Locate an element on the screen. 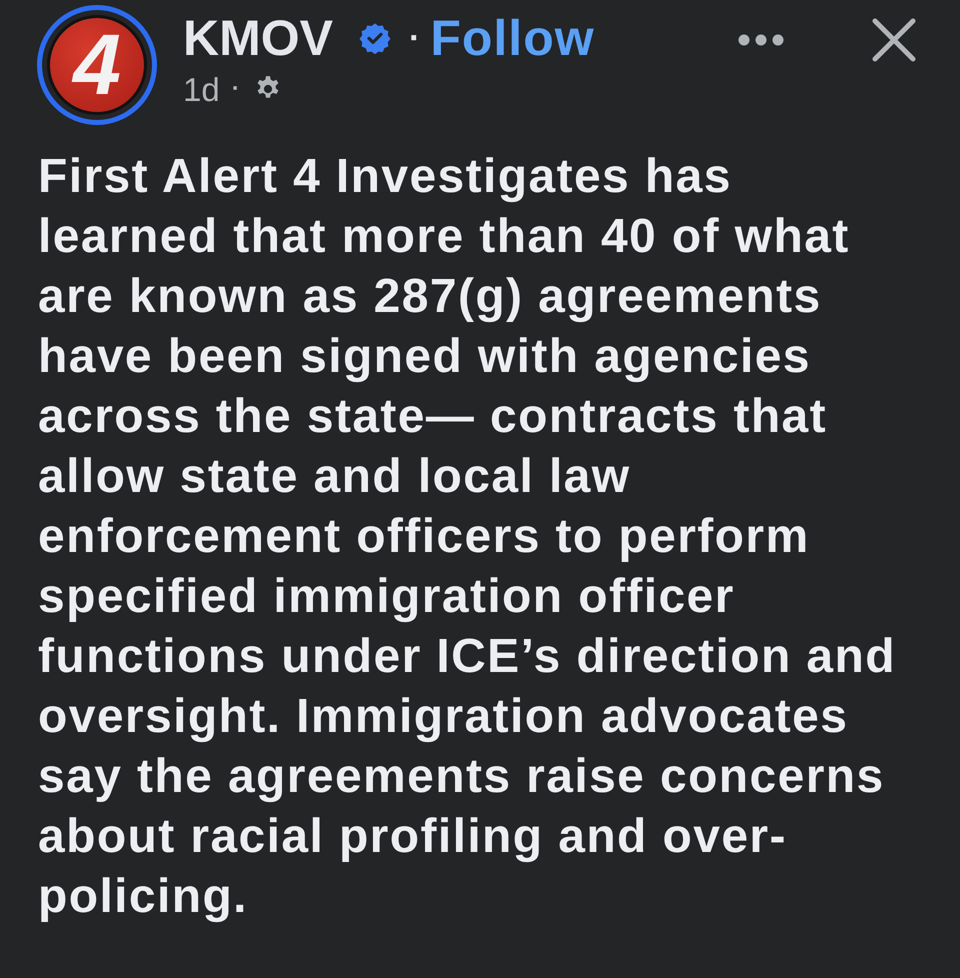 The image size is (960, 978). follow-button: Follow is located at coordinates (512, 38).